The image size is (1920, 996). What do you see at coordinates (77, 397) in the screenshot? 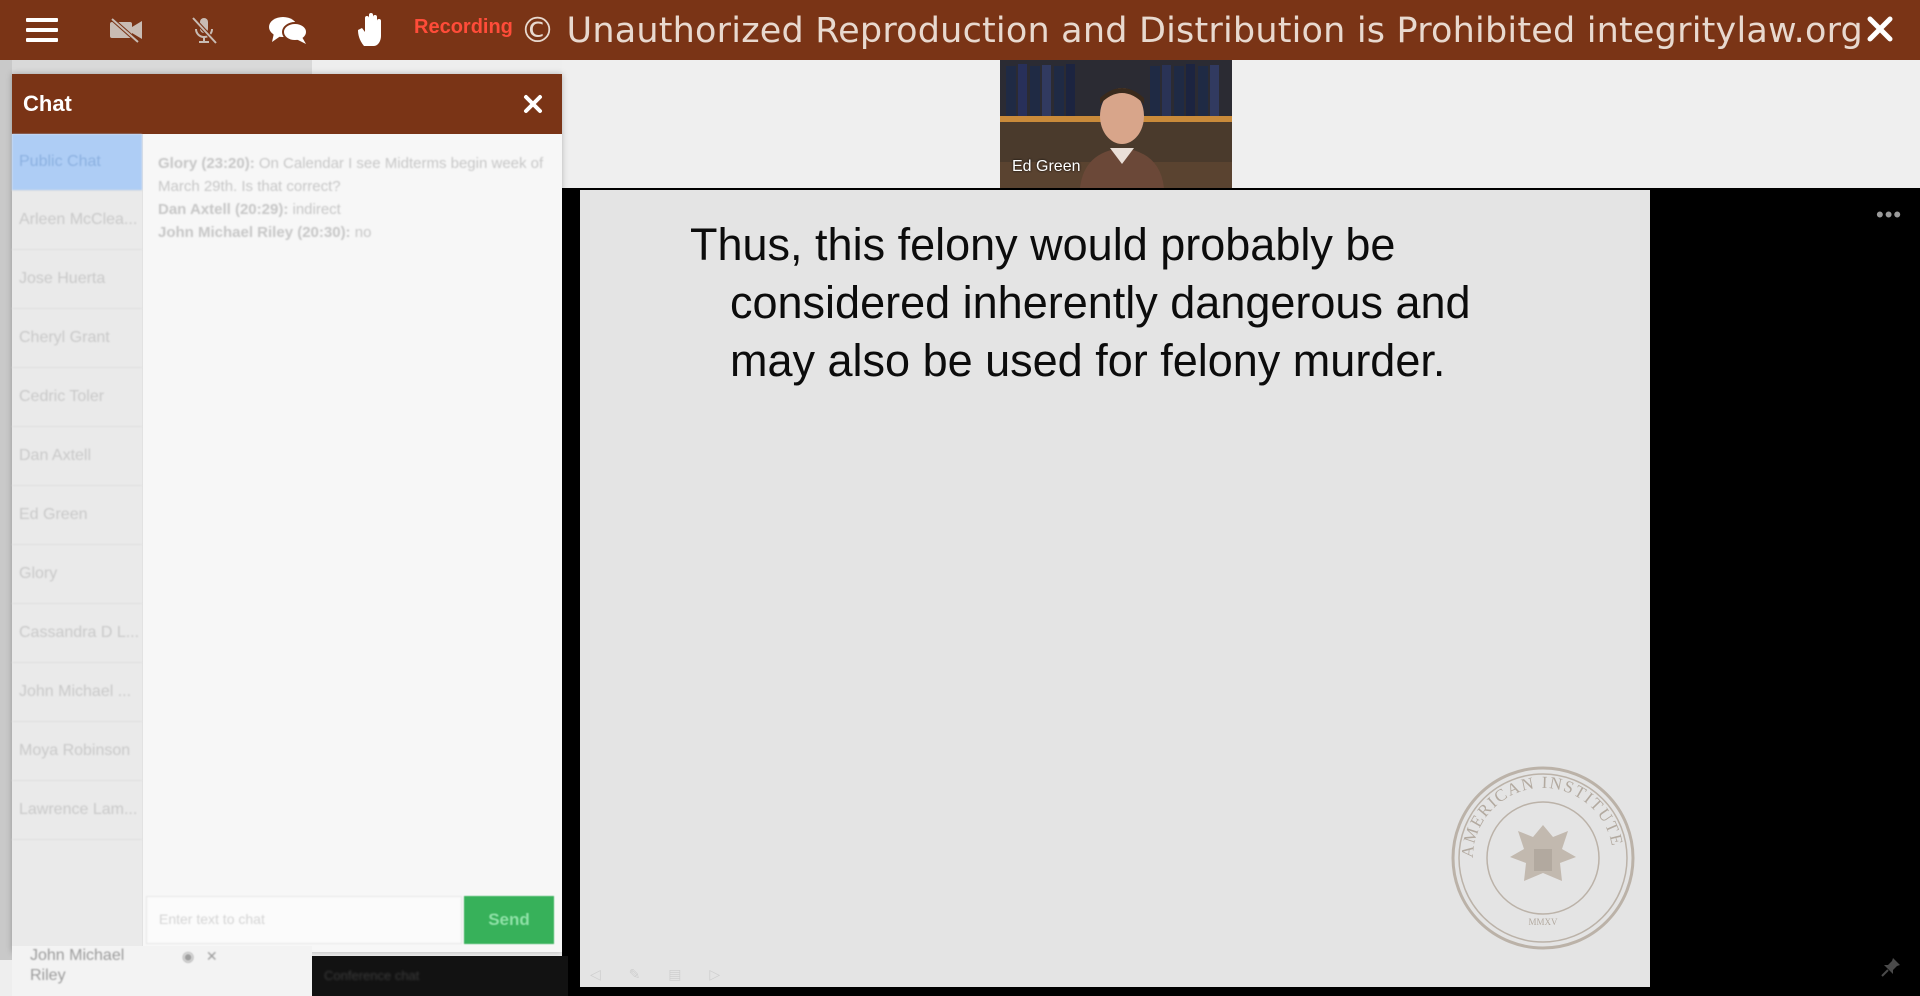
I see `chat-user-item: Cedric Toler` at bounding box center [77, 397].